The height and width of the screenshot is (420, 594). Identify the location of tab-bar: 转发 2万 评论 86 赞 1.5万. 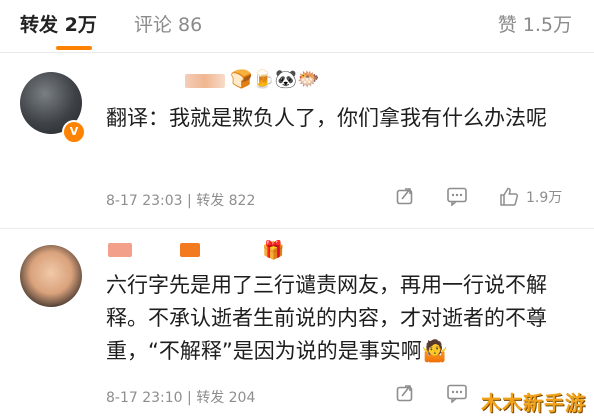
(297, 26).